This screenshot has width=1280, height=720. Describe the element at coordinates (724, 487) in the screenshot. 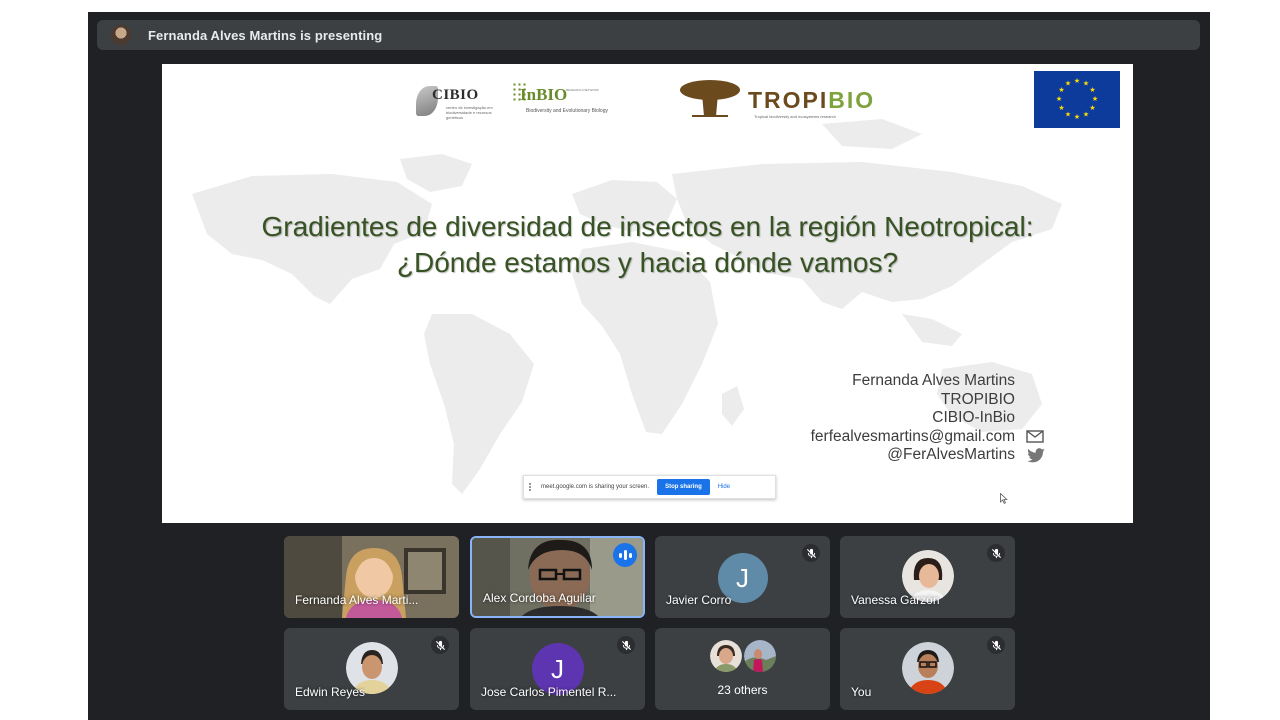

I see `hide-banner-button: Hide` at that location.